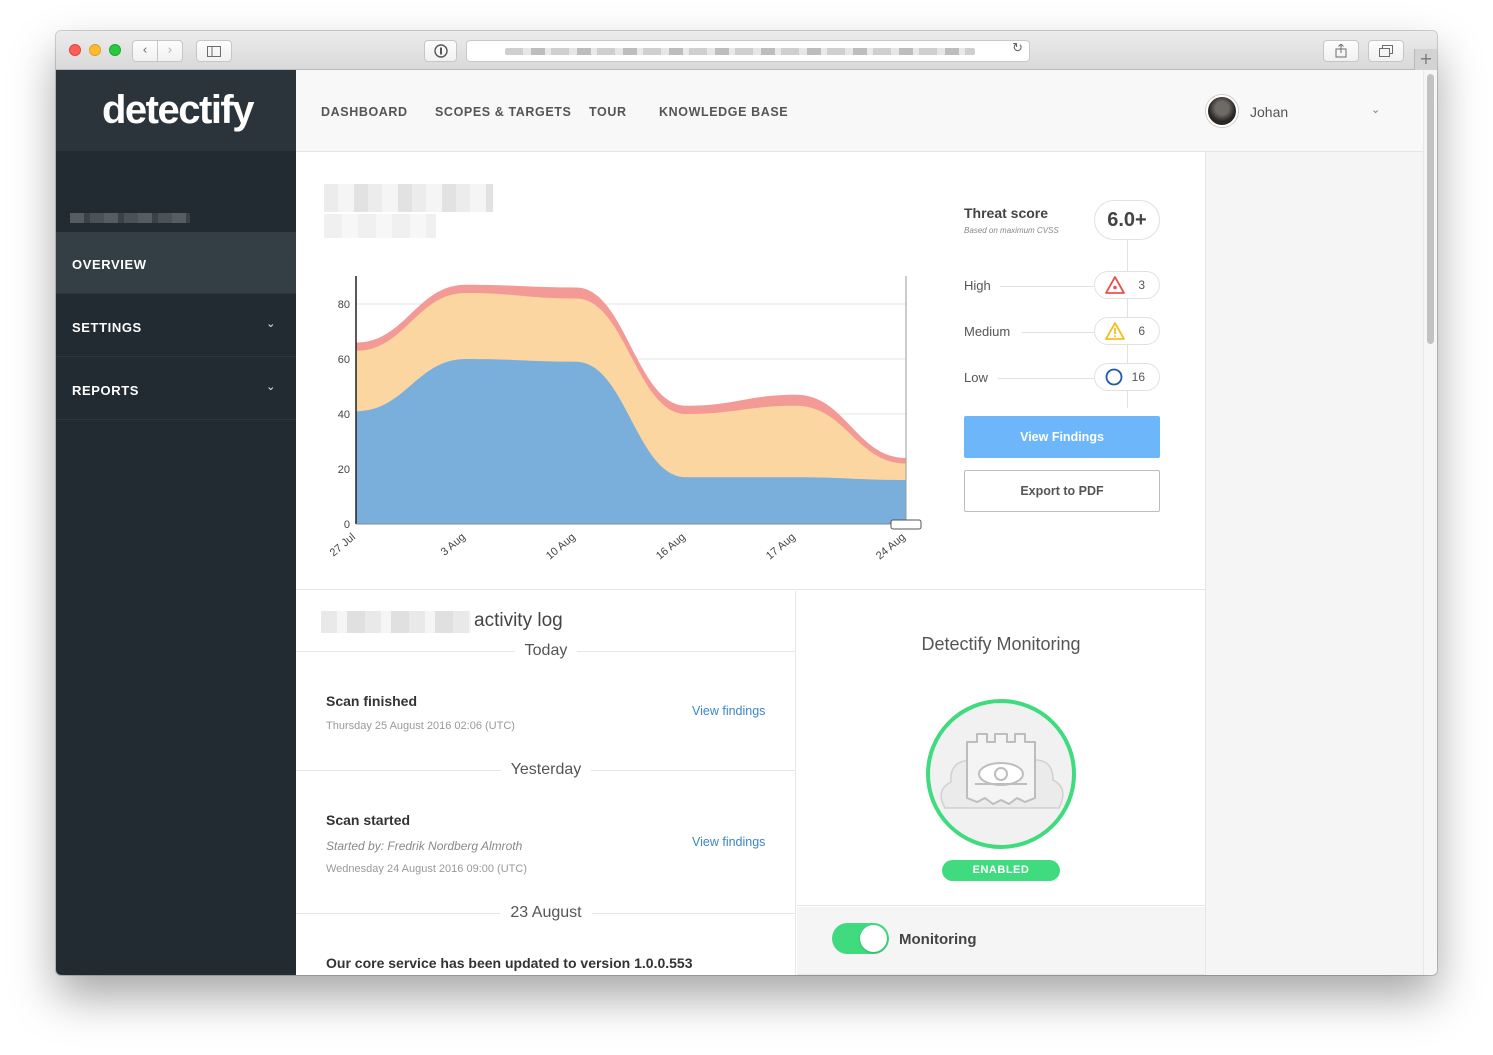 The height and width of the screenshot is (1055, 1493). What do you see at coordinates (372, 701) in the screenshot?
I see `event-title: Scan finished` at bounding box center [372, 701].